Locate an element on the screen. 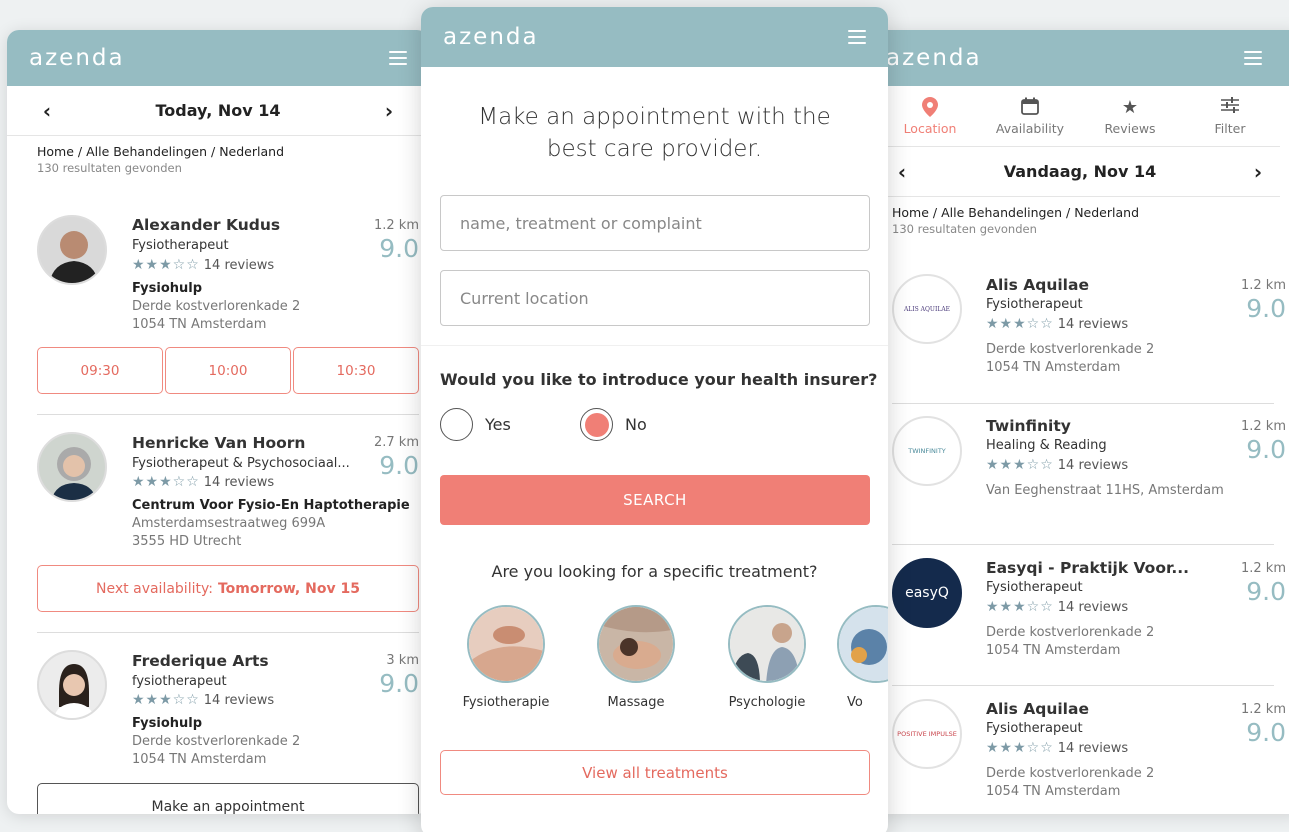  date-title: Today, Nov 14 is located at coordinates (218, 110).